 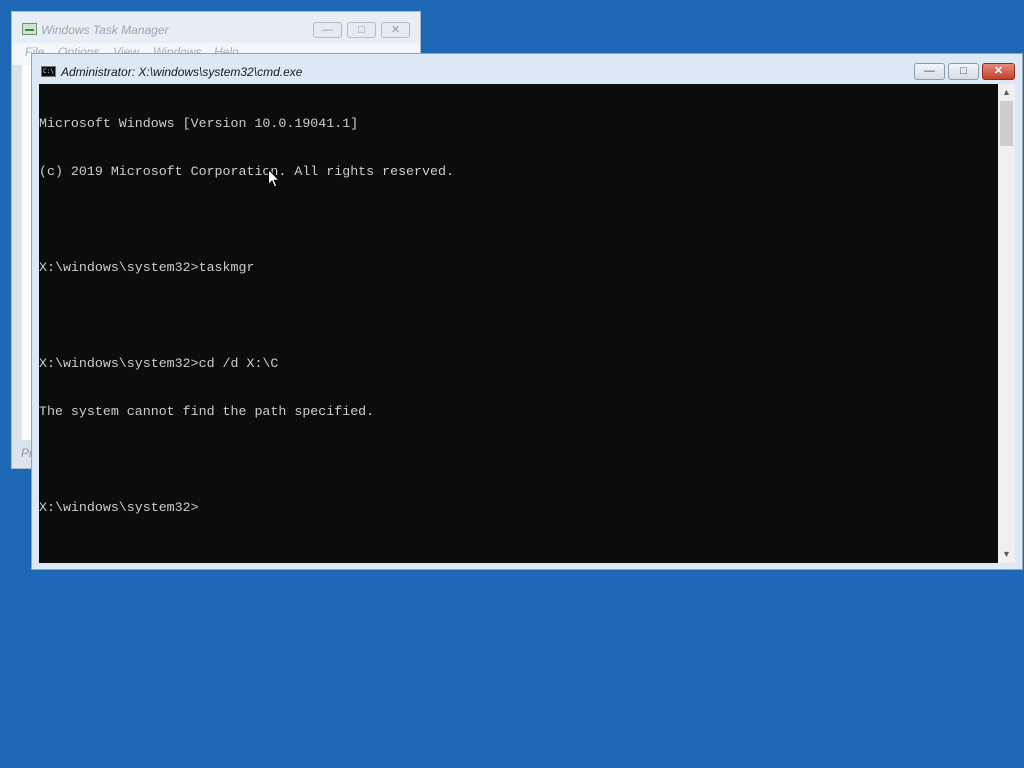 What do you see at coordinates (963, 71) in the screenshot?
I see `maximize-button: □` at bounding box center [963, 71].